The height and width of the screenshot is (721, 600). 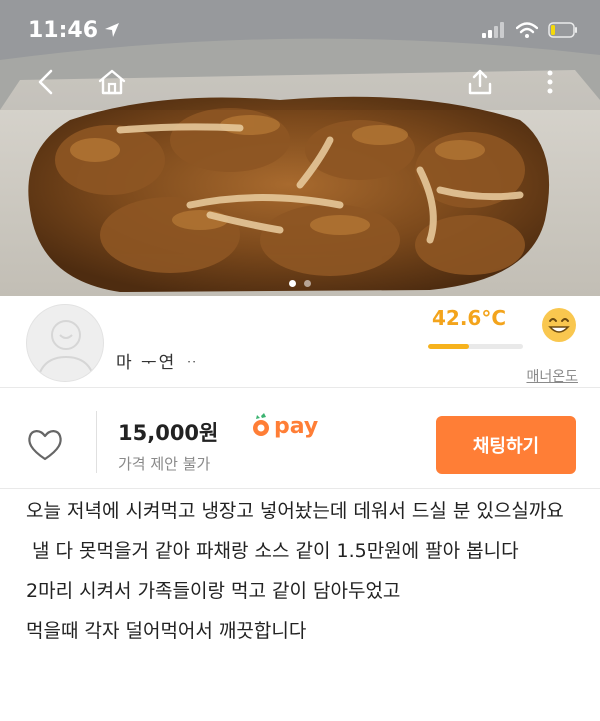 I want to click on pay-label: pay, so click(x=296, y=426).